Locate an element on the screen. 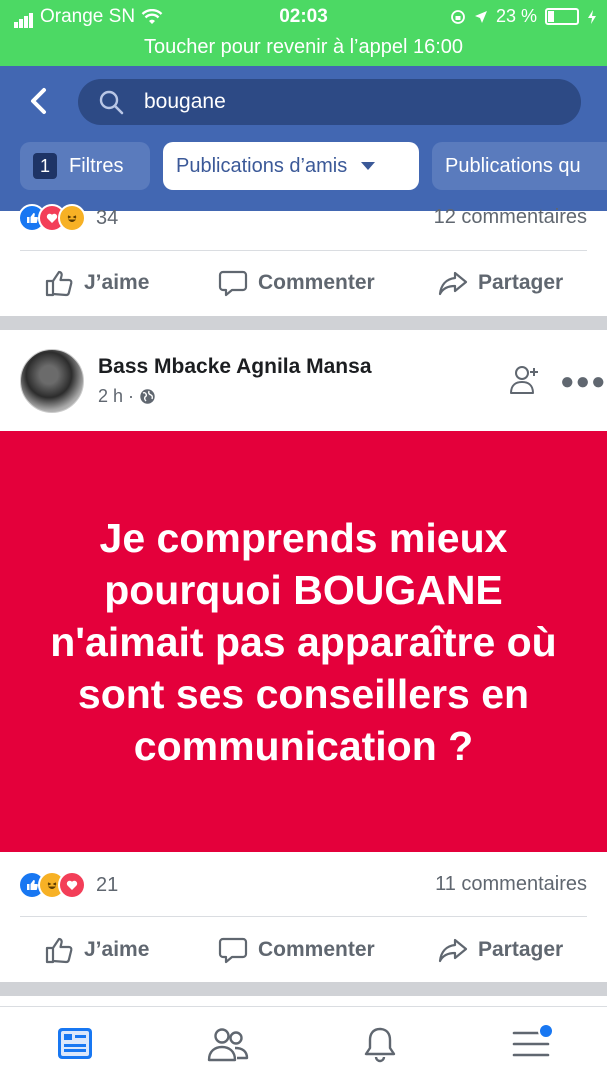 This screenshot has height=1081, width=607. search-query: bougane is located at coordinates (185, 101).